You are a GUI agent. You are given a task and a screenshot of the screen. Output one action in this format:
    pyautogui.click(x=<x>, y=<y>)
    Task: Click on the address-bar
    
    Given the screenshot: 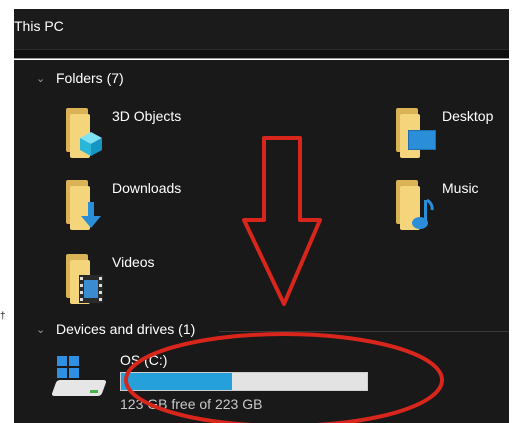 What is the action you would take?
    pyautogui.click(x=263, y=54)
    